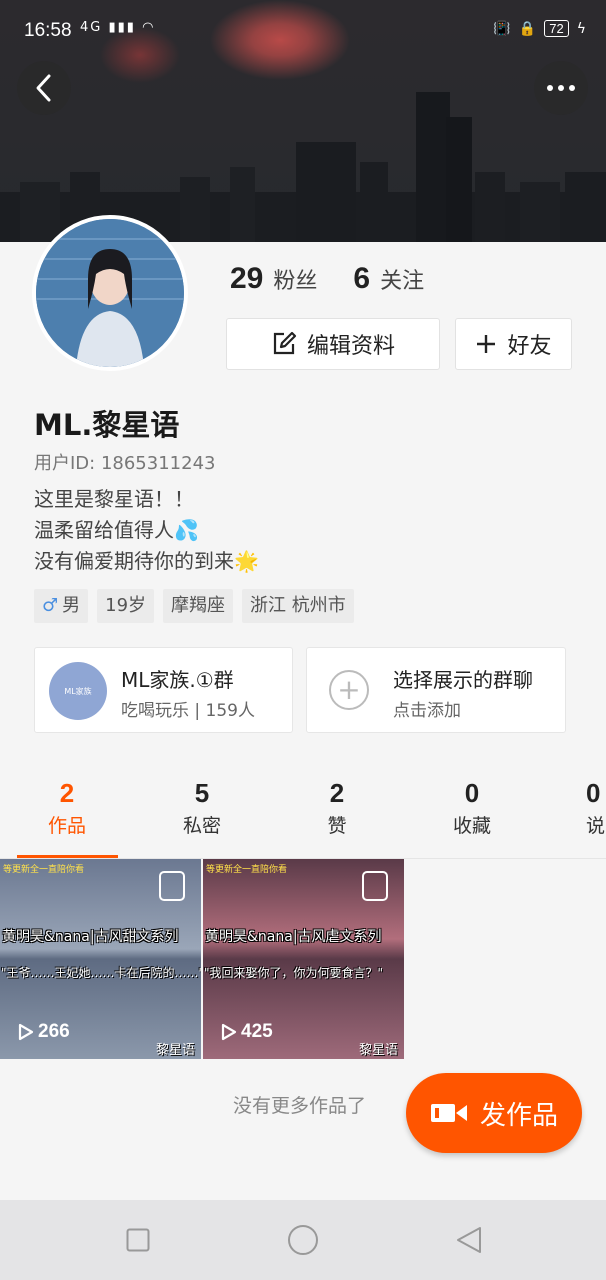 The width and height of the screenshot is (606, 1280). What do you see at coordinates (349, 690) in the screenshot?
I see `add-circle-icon: +` at bounding box center [349, 690].